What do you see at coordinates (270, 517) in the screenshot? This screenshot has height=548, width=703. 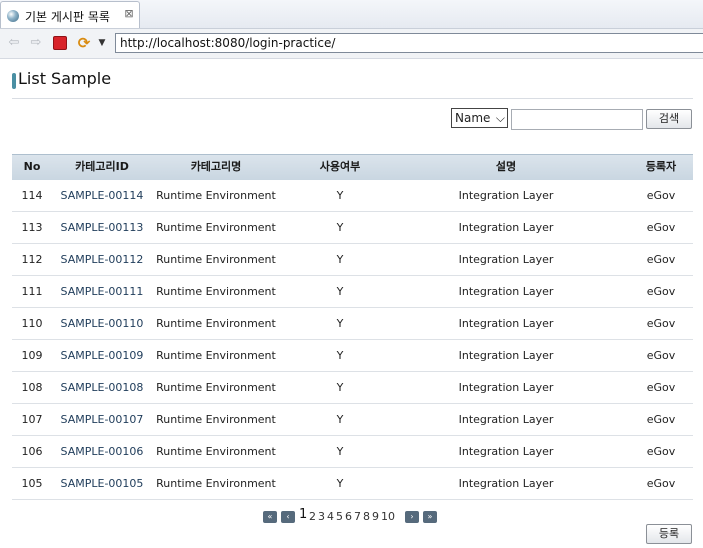 I see `first-page-icon: «` at bounding box center [270, 517].